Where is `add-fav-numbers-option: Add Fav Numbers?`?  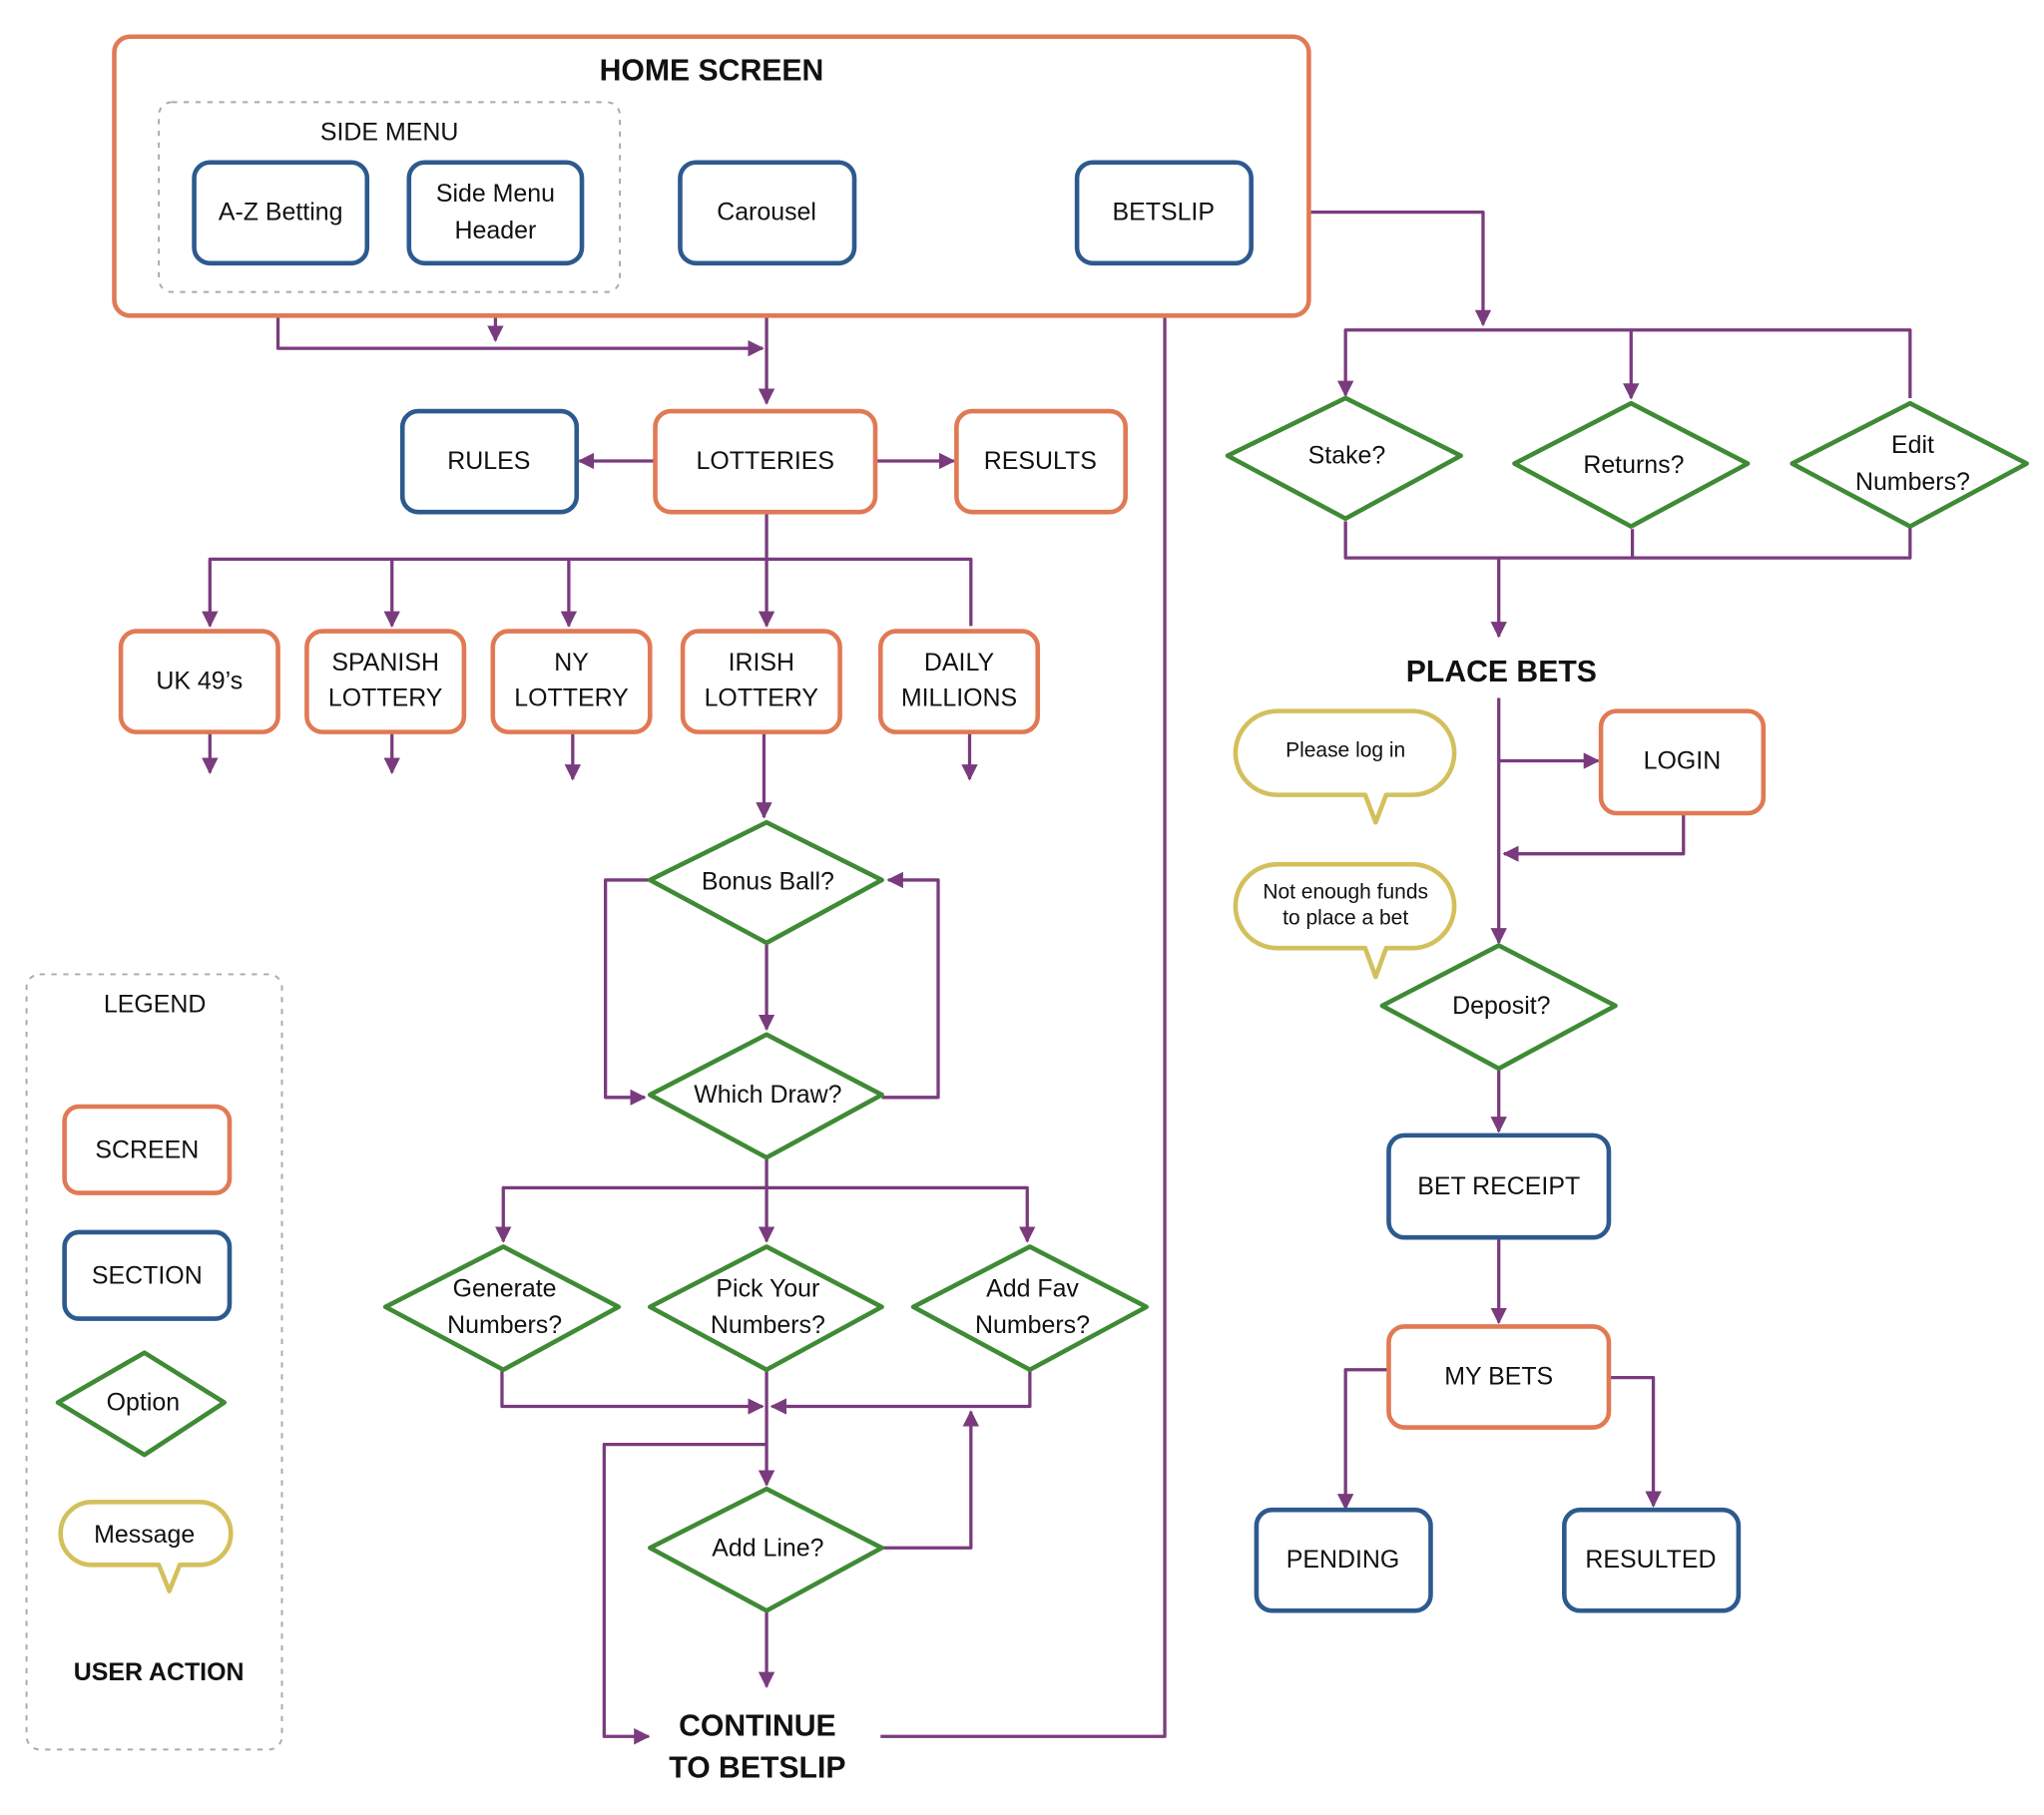
add-fav-numbers-option: Add Fav Numbers? is located at coordinates (1029, 1308).